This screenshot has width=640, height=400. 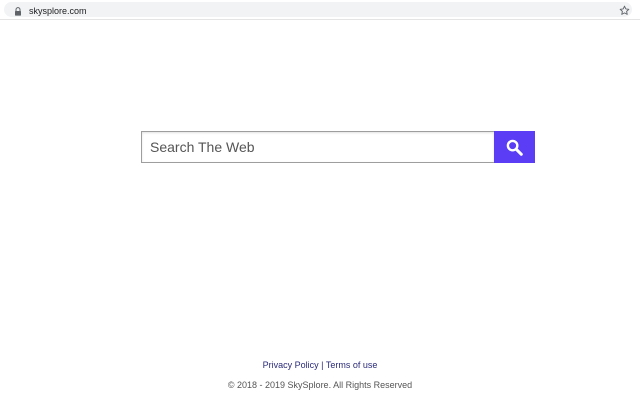 I want to click on omnibox: skysplore.com, so click(x=318, y=9).